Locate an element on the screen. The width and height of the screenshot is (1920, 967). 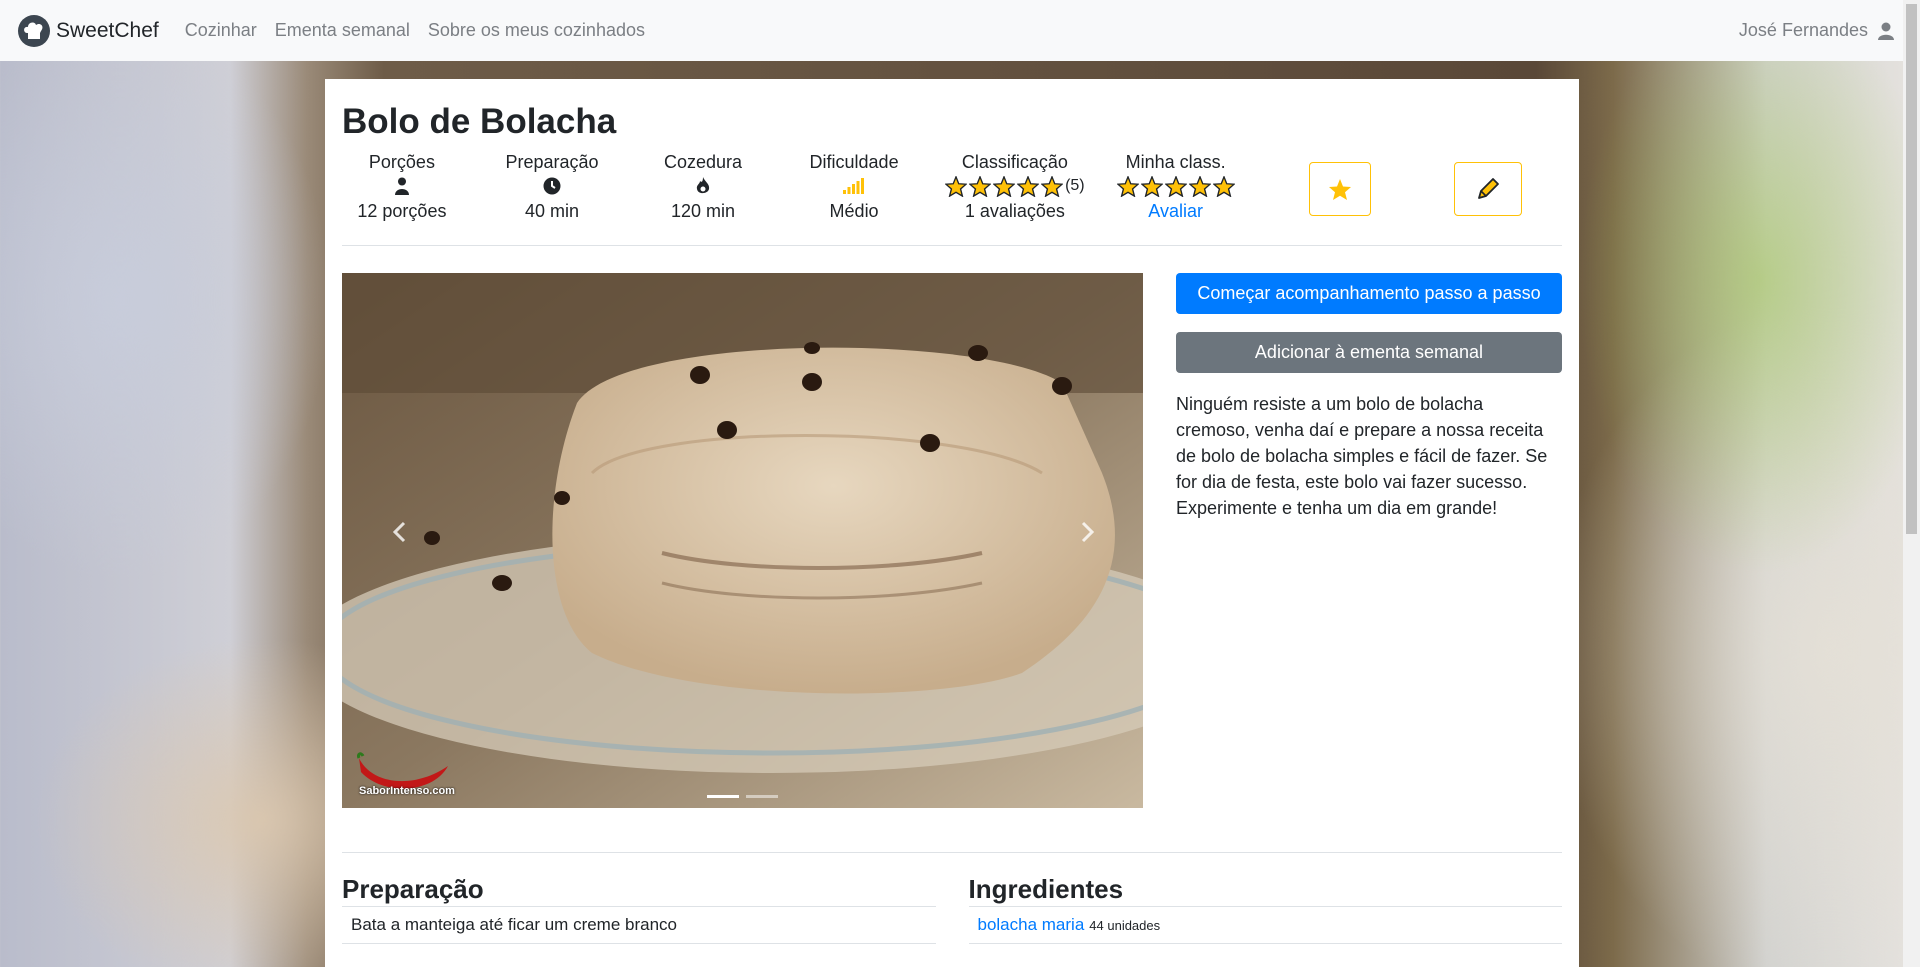
stat-preparation: Preparação 40 min is located at coordinates (552, 187).